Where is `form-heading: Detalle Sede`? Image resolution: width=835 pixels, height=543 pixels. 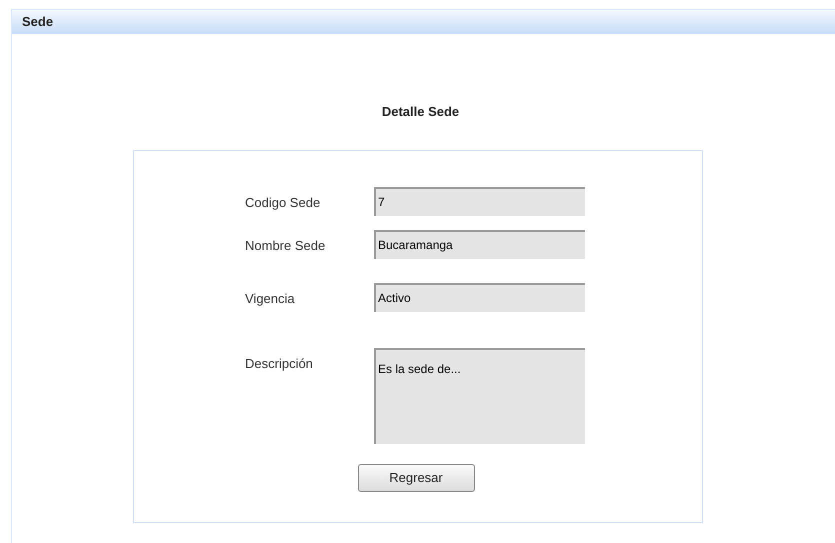
form-heading: Detalle Sede is located at coordinates (421, 112).